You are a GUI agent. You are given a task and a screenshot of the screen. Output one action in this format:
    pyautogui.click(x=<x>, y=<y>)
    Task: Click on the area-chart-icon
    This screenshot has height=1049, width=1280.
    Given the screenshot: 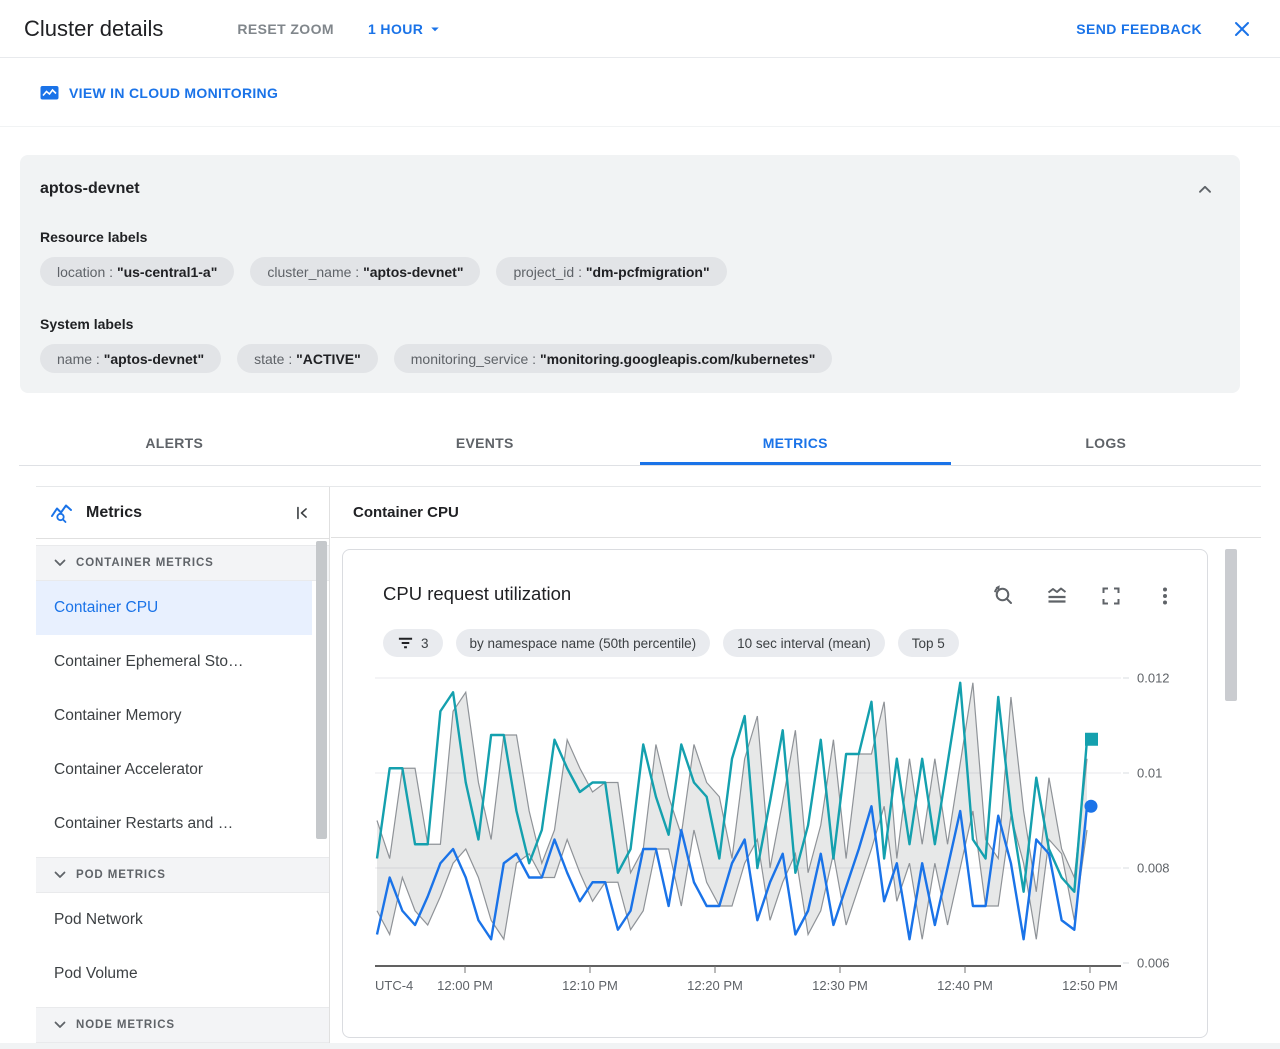 What is the action you would take?
    pyautogui.click(x=49, y=93)
    